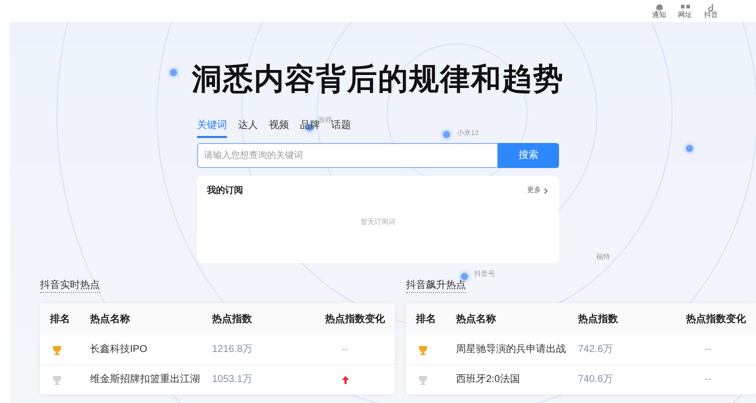  Describe the element at coordinates (517, 379) in the screenshot. I see `hot-topic-name: 西班牙2:0法国` at that location.